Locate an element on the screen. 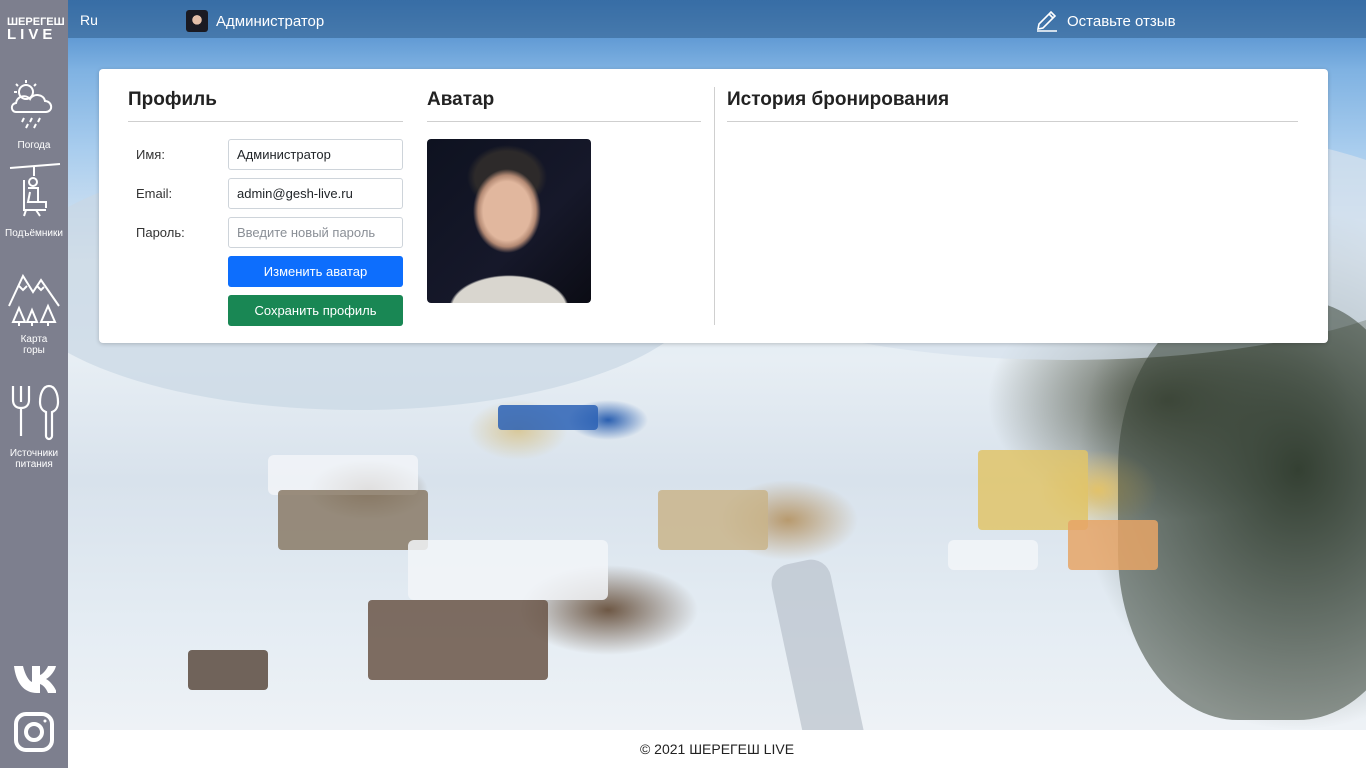  email-field is located at coordinates (315, 193).